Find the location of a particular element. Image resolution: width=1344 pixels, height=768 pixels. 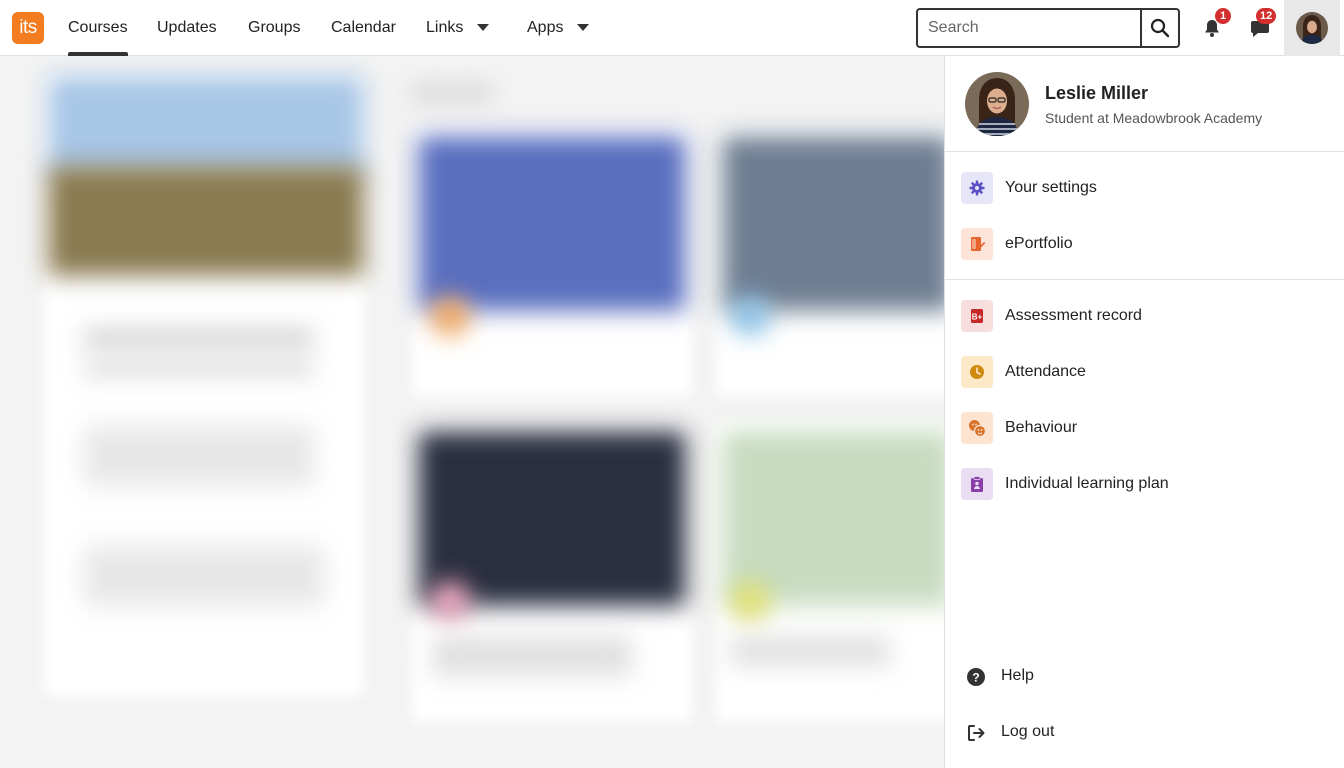

menu-label: Log out is located at coordinates (1028, 731).